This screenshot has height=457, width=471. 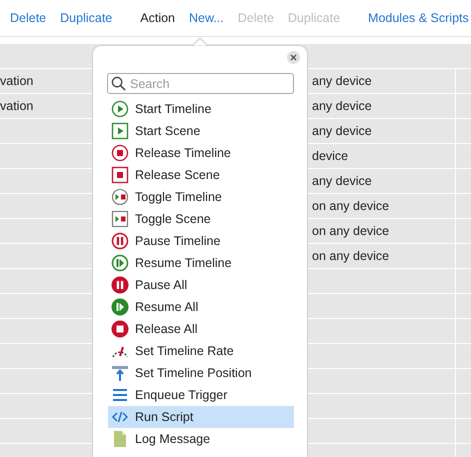 I want to click on action-item: Release Scene, so click(x=201, y=175).